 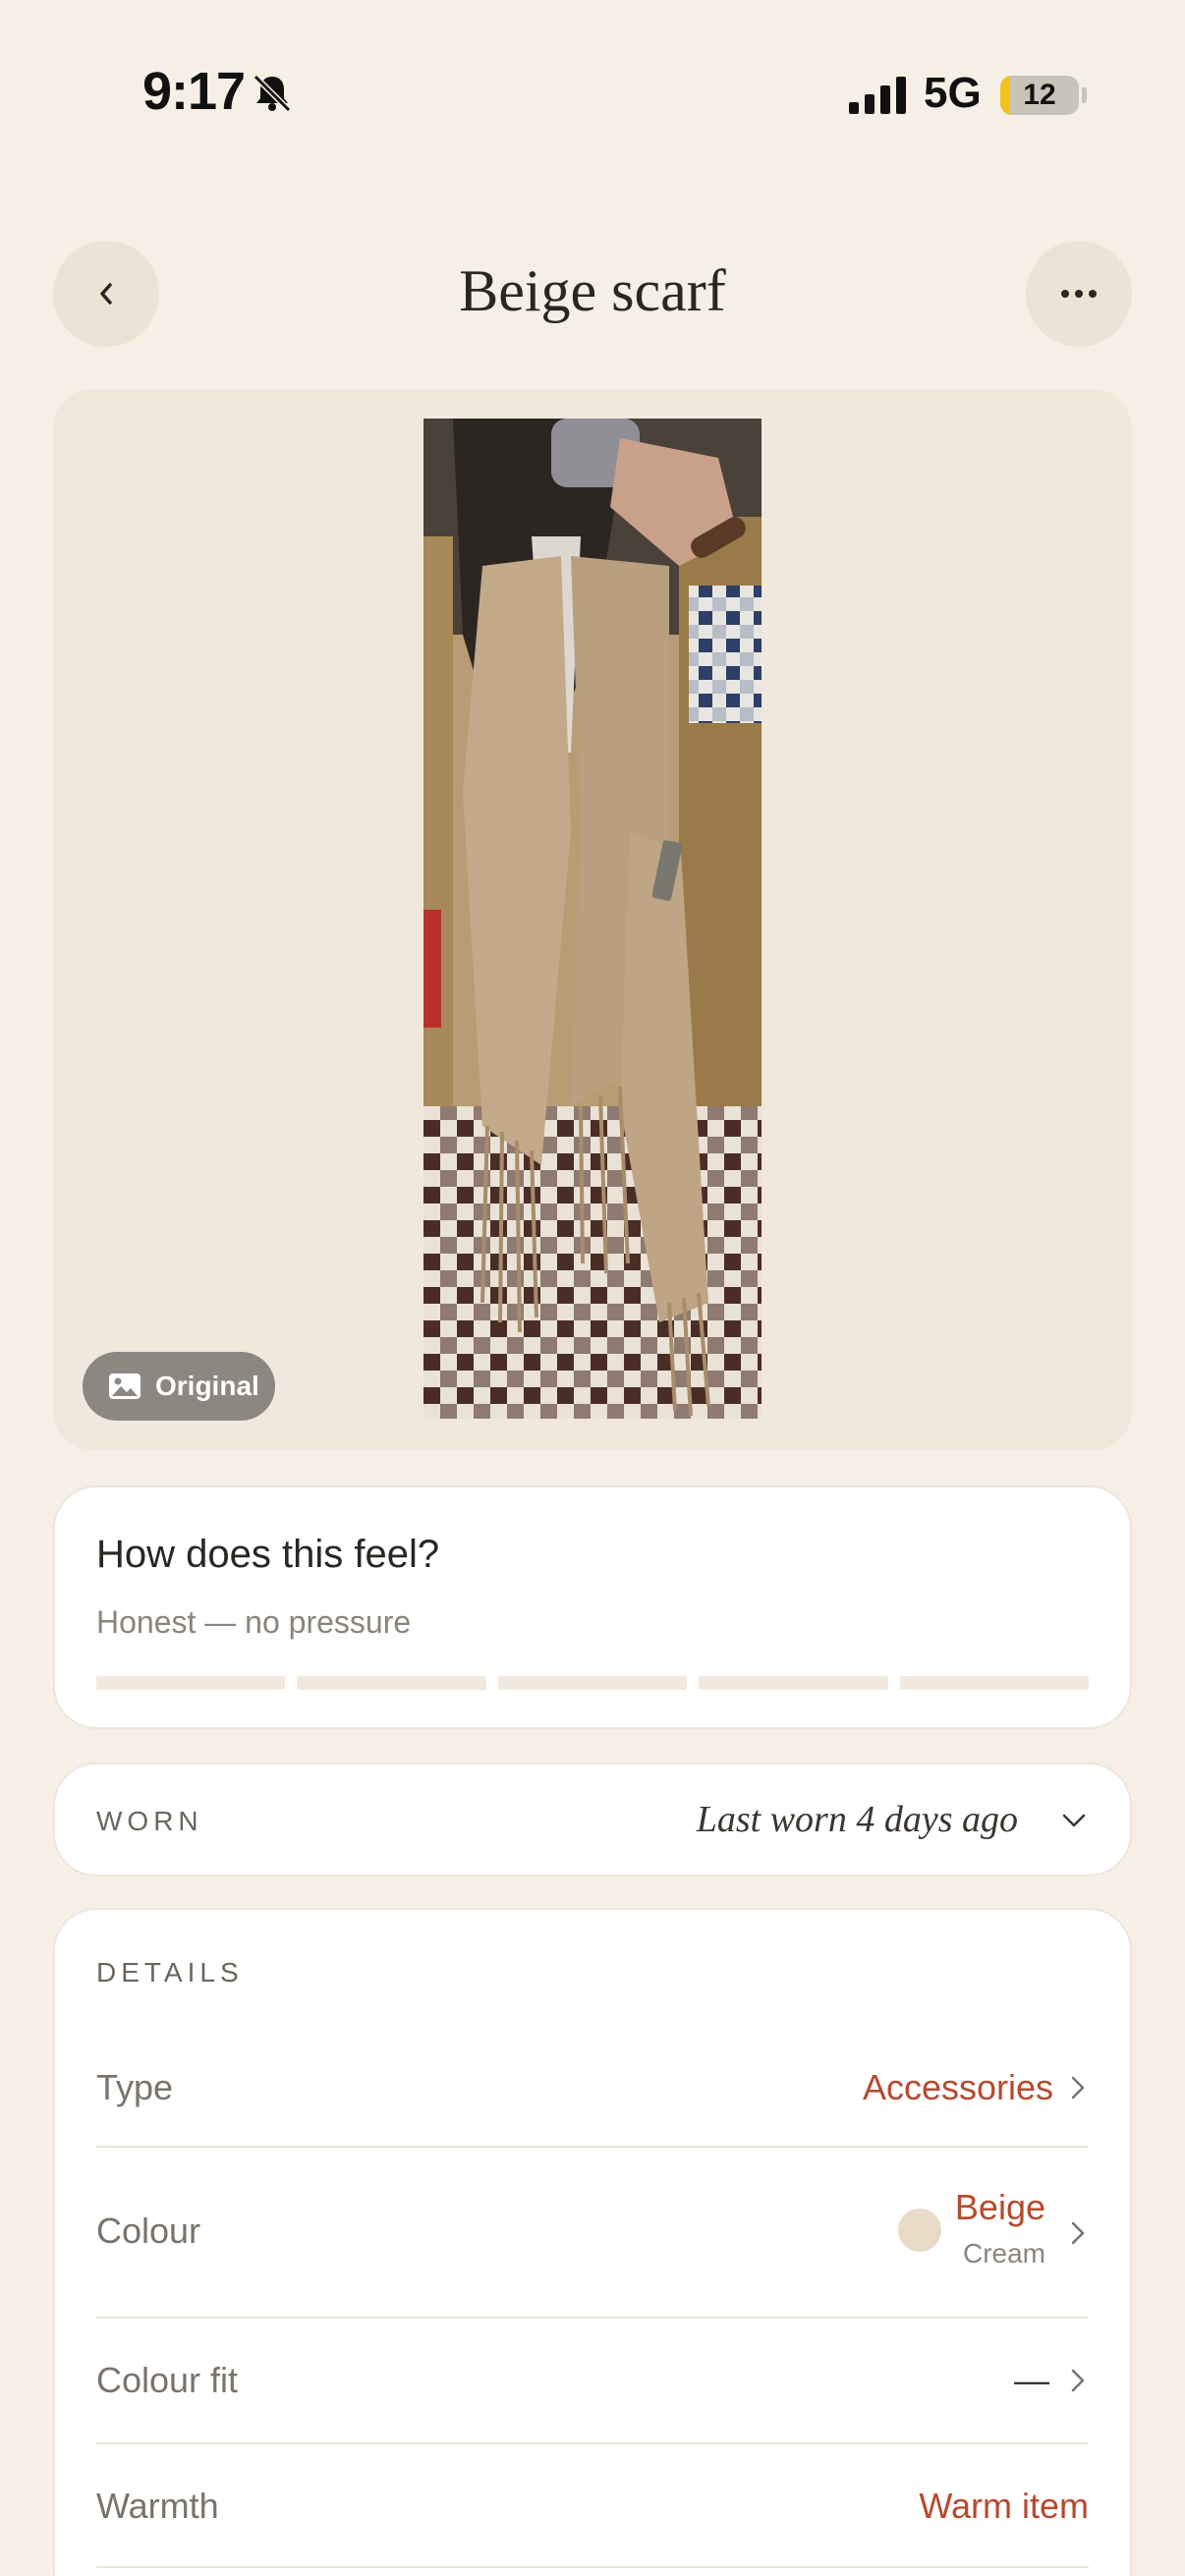 What do you see at coordinates (592, 1819) in the screenshot?
I see `worn-dropdown: WORN Last worn 4 days ago` at bounding box center [592, 1819].